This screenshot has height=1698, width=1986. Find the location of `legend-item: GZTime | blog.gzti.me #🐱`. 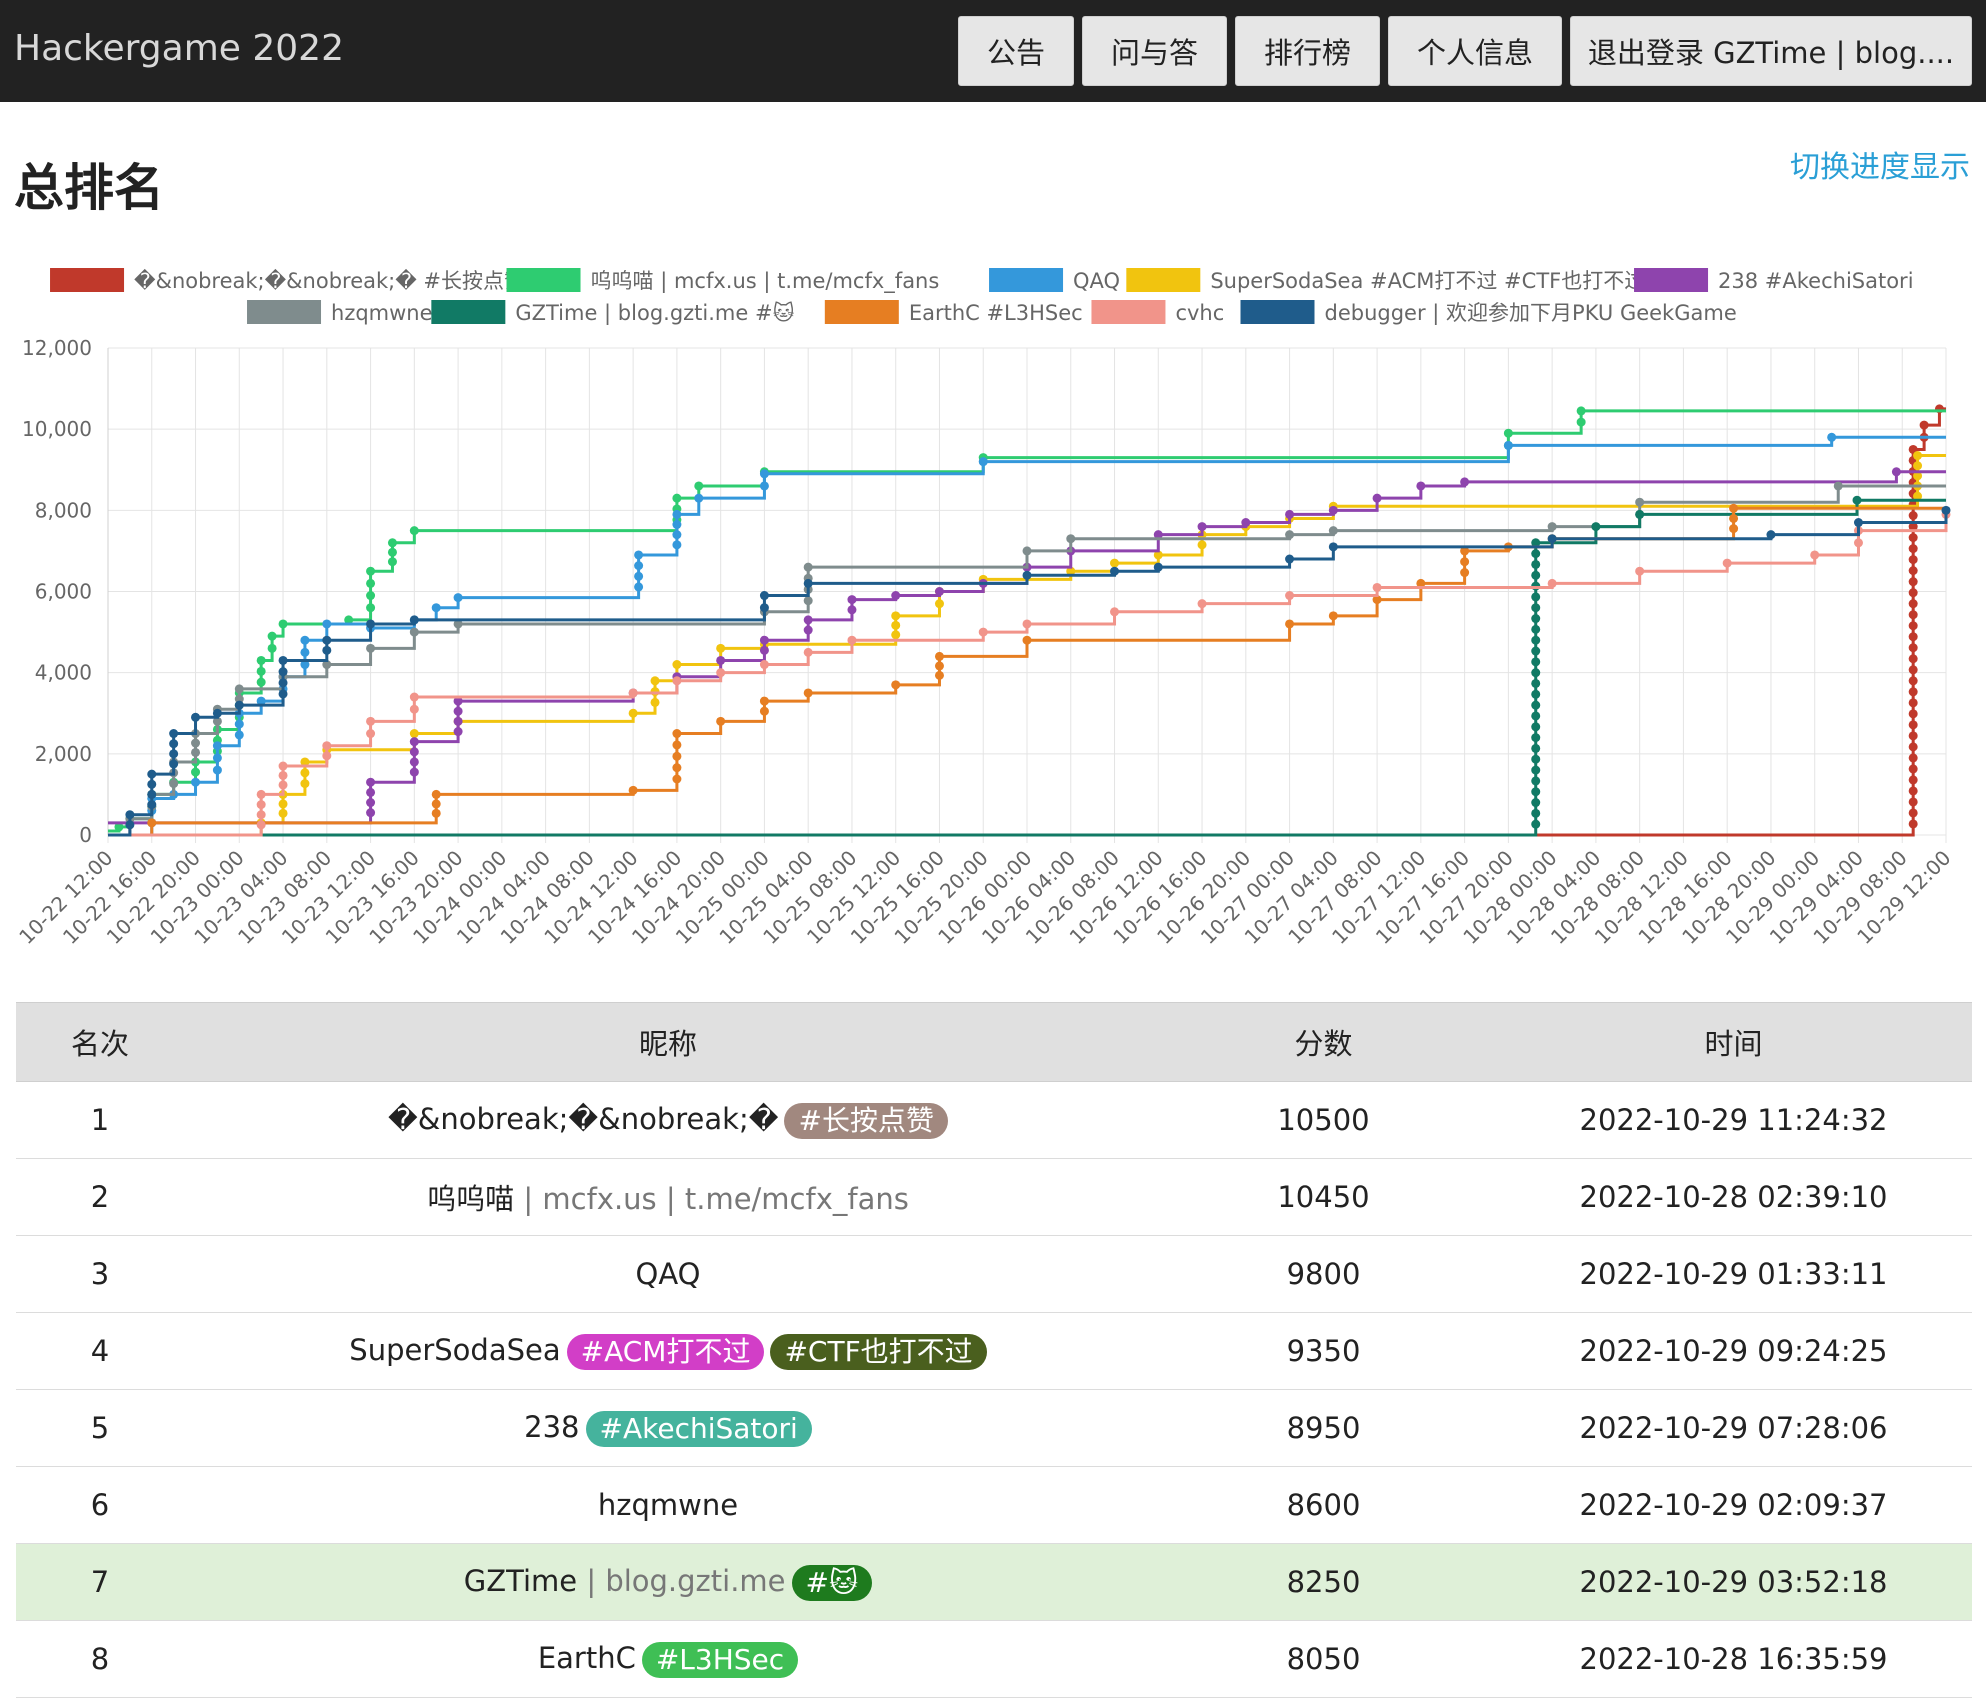

legend-item: GZTime | blog.gzti.me #🐱 is located at coordinates (613, 313).